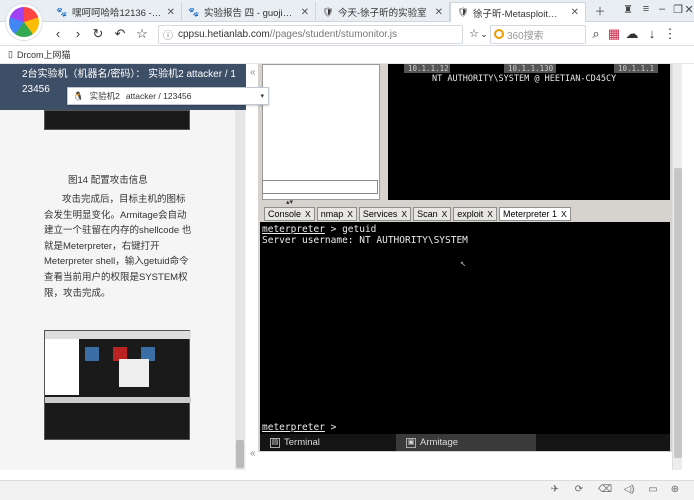  What do you see at coordinates (350, 229) in the screenshot?
I see `console-command: > getuid` at bounding box center [350, 229].